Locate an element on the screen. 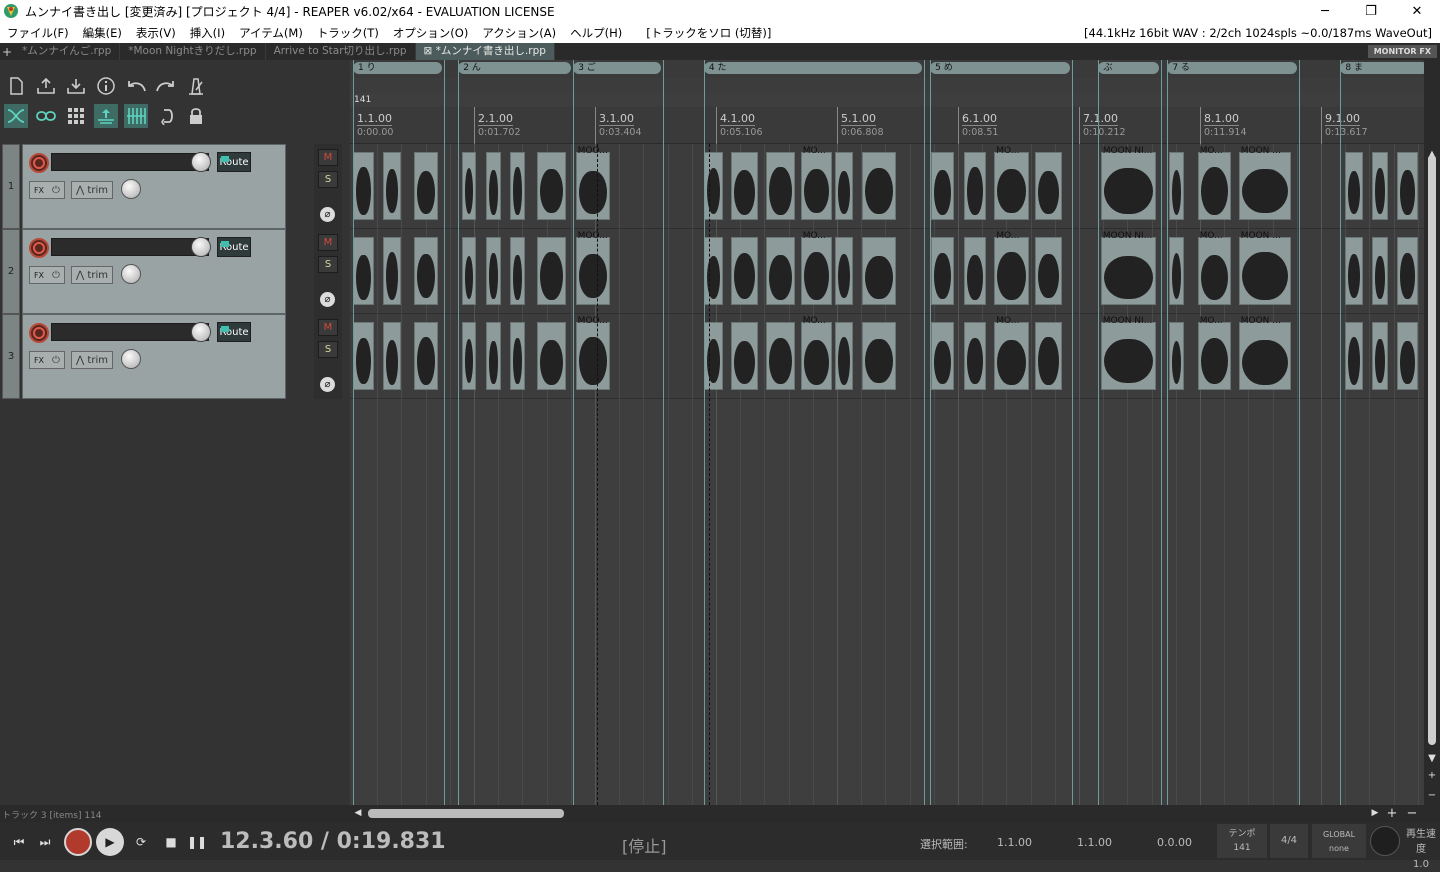 This screenshot has height=872, width=1440. zoom-out-vertical-icon: − is located at coordinates (1432, 795).